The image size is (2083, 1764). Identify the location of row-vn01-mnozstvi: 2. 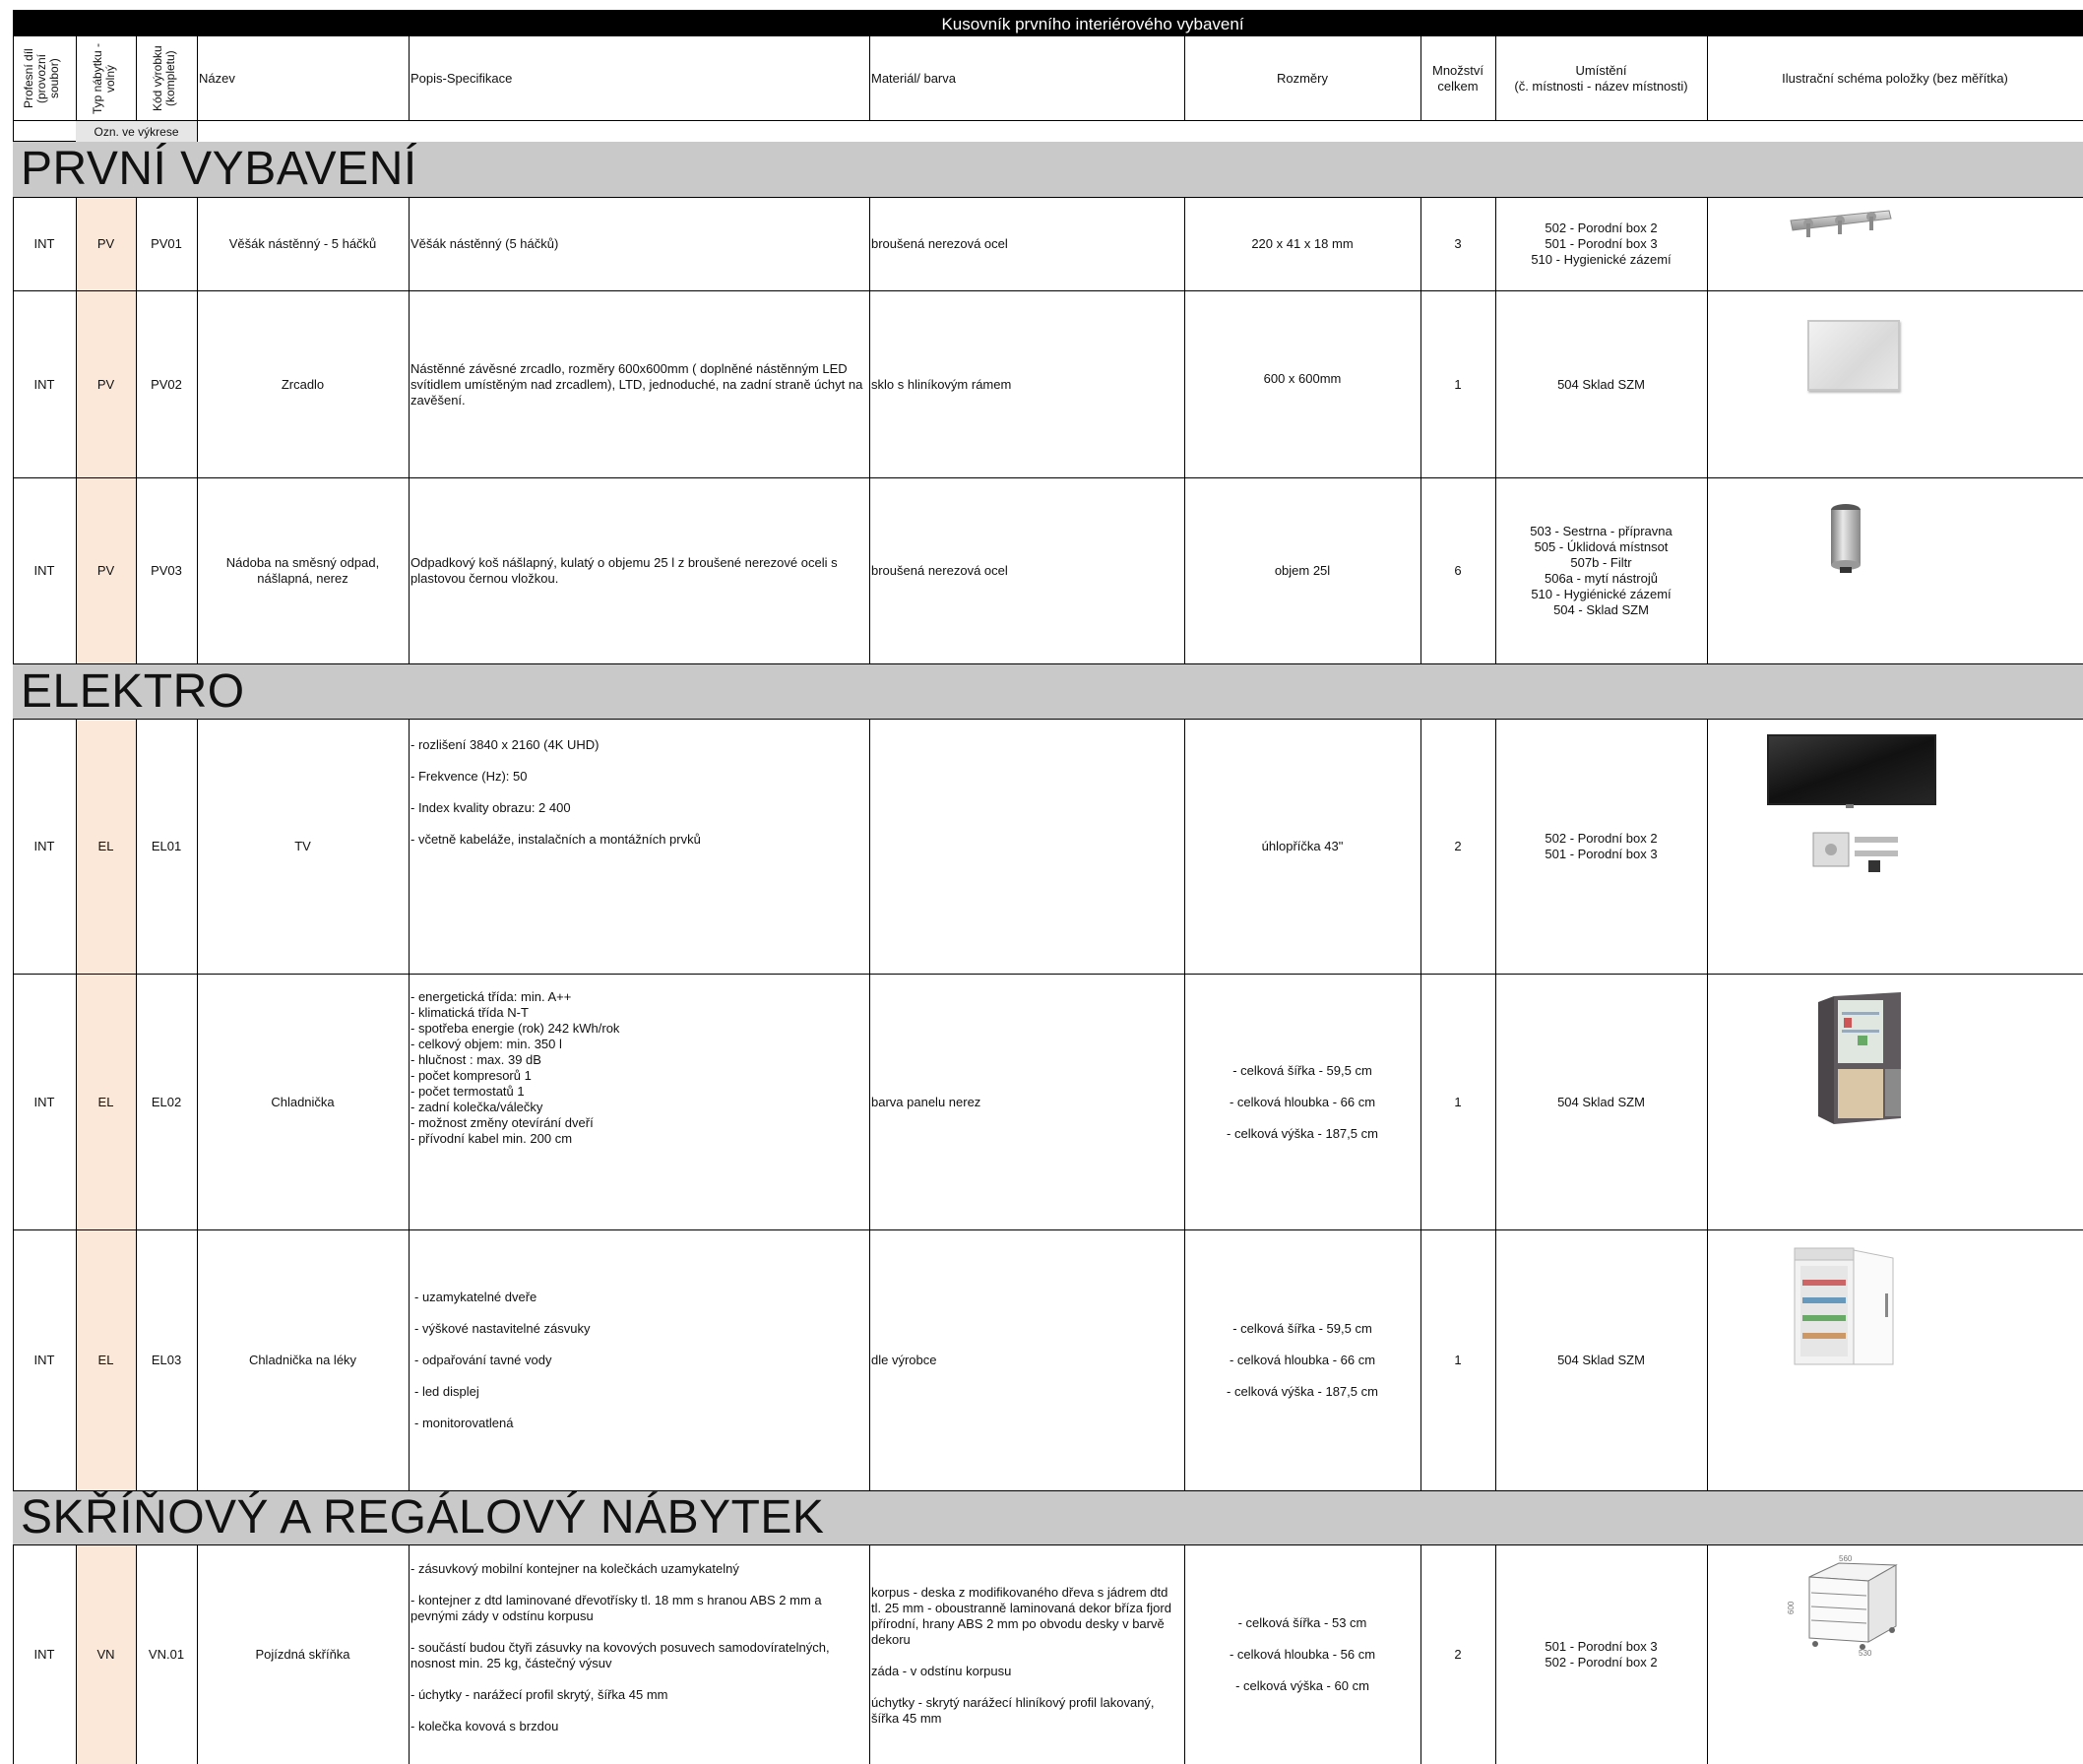
(1458, 1654).